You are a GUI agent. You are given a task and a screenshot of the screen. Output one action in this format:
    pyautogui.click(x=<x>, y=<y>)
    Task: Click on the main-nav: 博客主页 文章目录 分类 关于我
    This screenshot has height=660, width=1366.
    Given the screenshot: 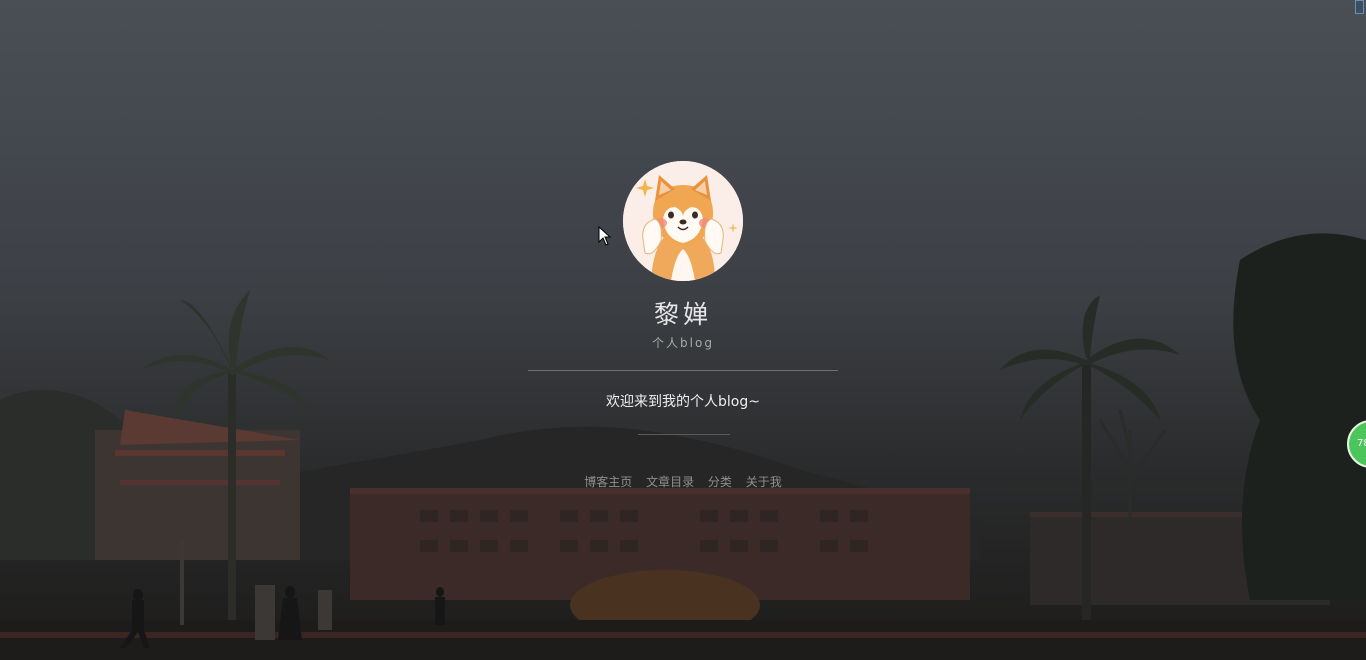 What is the action you would take?
    pyautogui.click(x=683, y=482)
    